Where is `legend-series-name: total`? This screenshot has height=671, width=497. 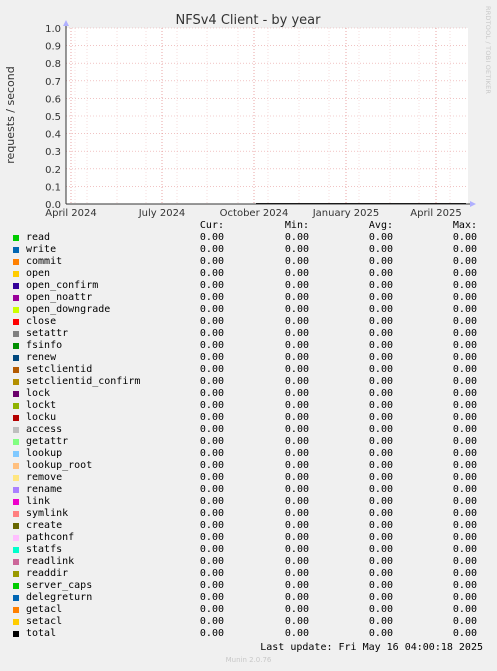
legend-series-name: total is located at coordinates (41, 633).